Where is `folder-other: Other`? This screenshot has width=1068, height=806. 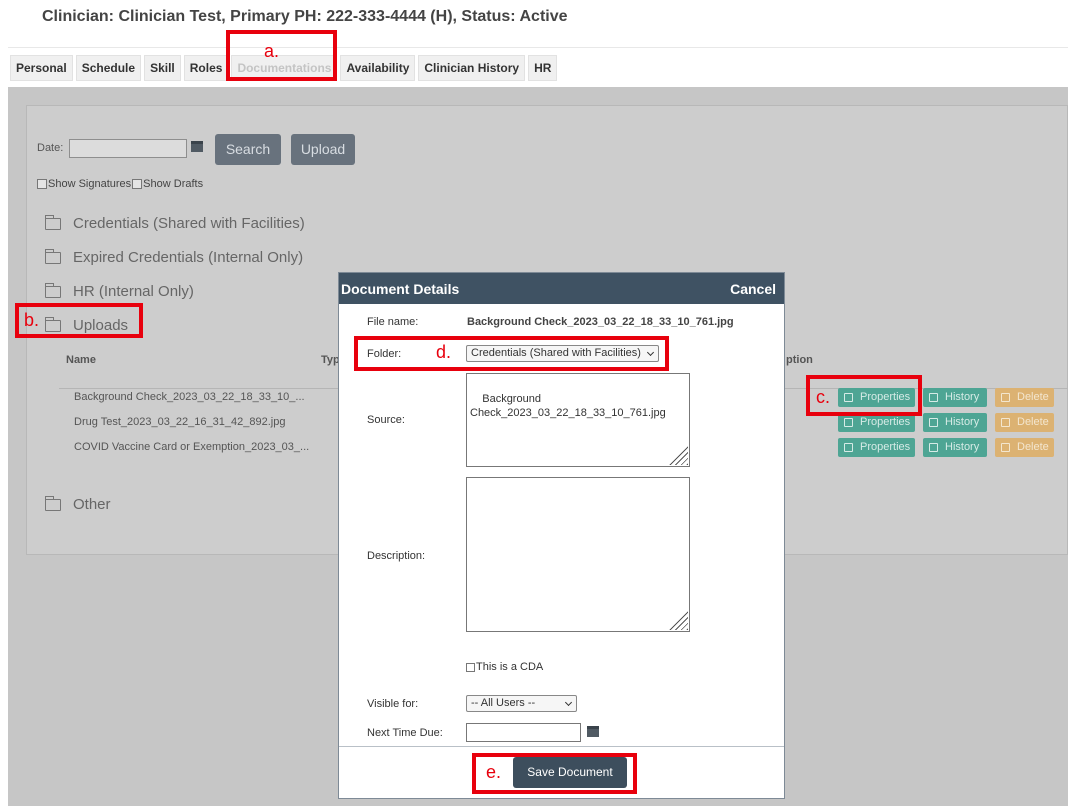
folder-other: Other is located at coordinates (78, 504).